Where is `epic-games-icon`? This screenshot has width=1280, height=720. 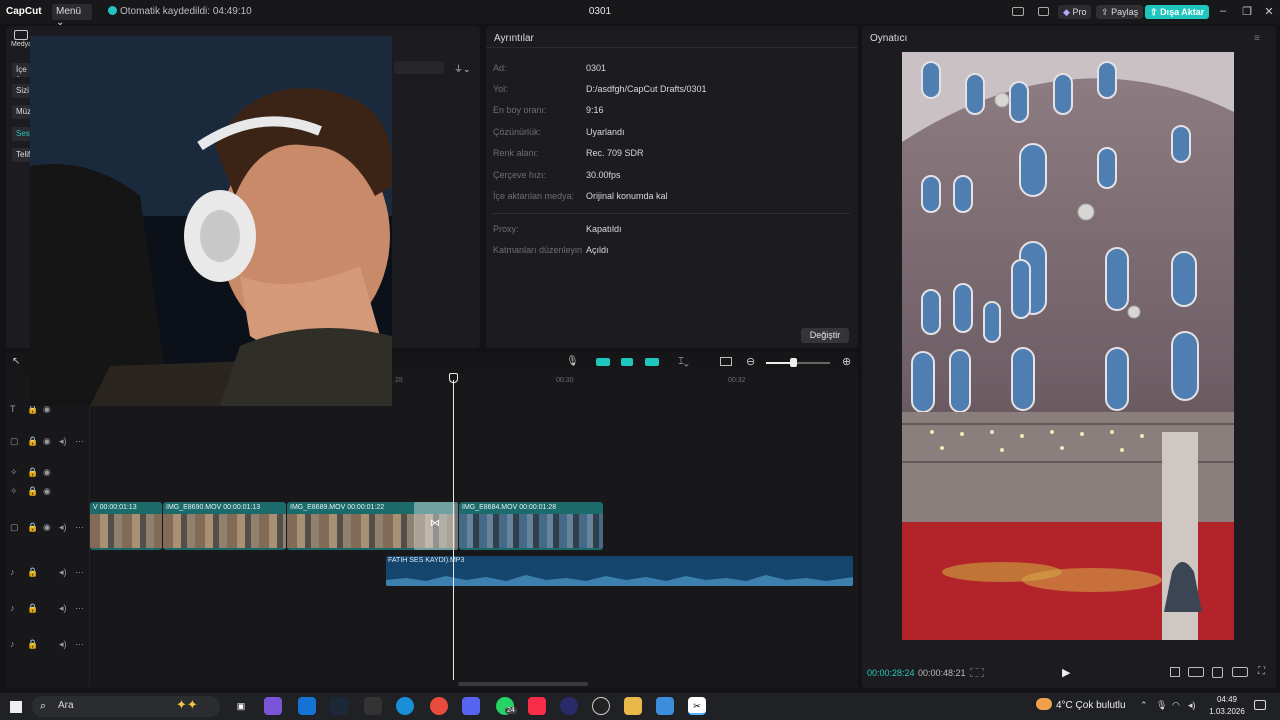
epic-games-icon is located at coordinates (373, 706).